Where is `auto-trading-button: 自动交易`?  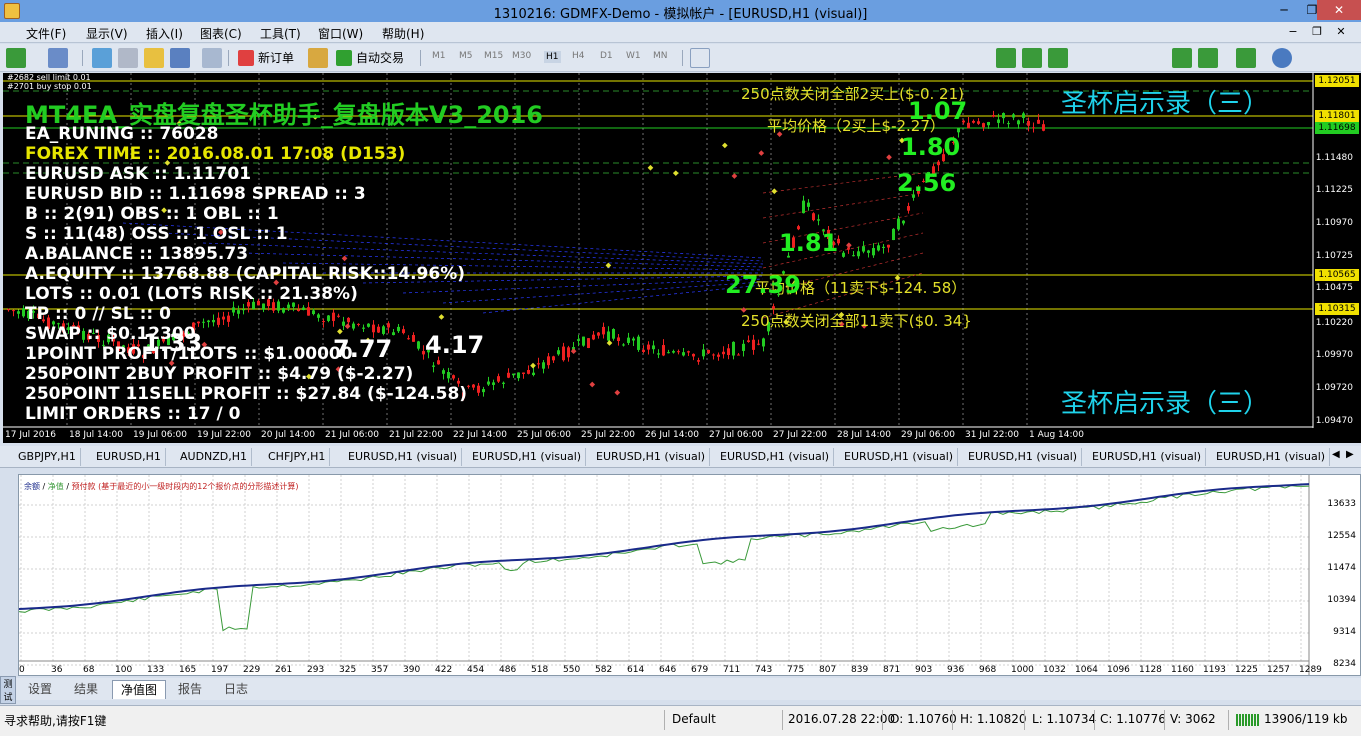 auto-trading-button: 自动交易 is located at coordinates (369, 58).